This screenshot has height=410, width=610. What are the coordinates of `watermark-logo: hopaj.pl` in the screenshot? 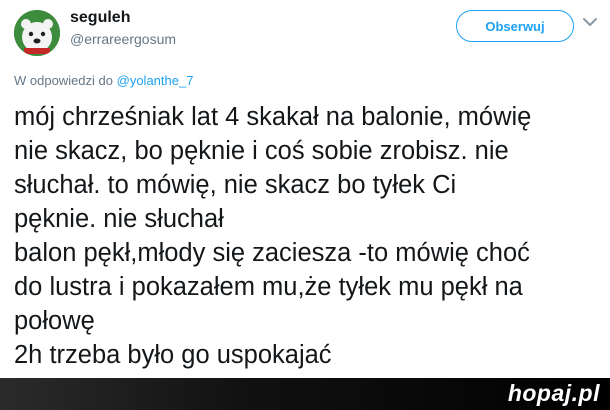 It's located at (553, 393).